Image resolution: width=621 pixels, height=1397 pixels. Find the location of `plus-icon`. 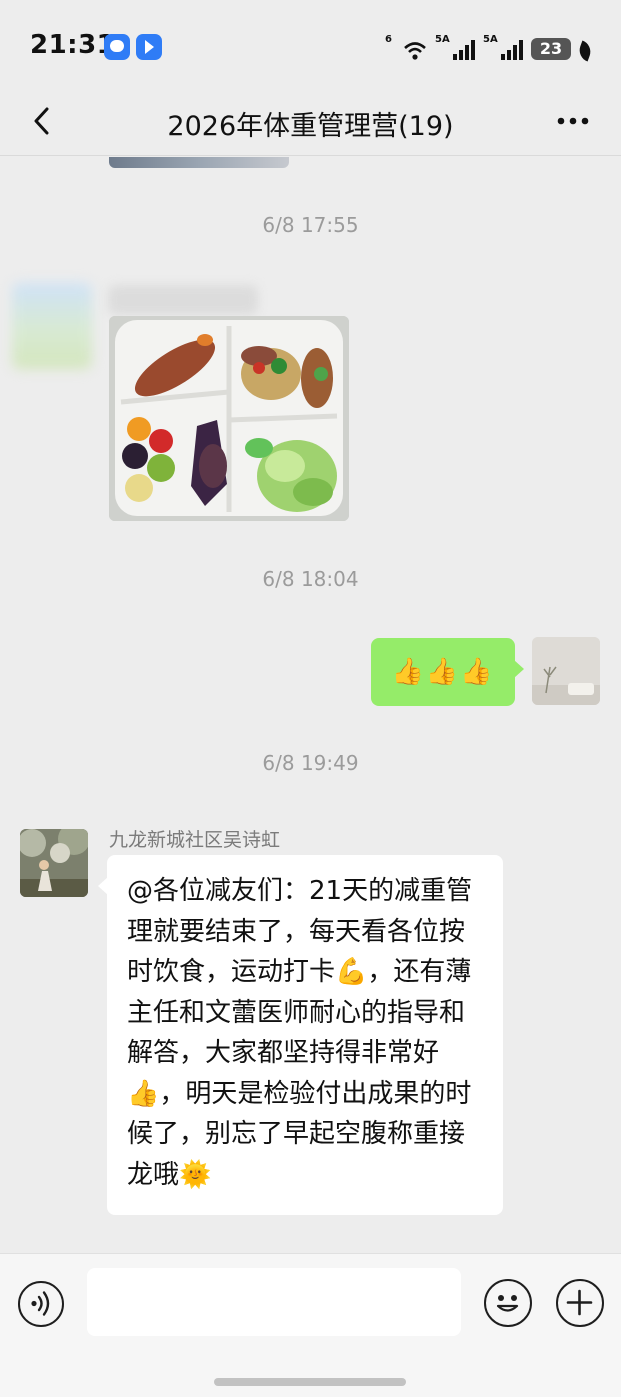

plus-icon is located at coordinates (579, 1302).